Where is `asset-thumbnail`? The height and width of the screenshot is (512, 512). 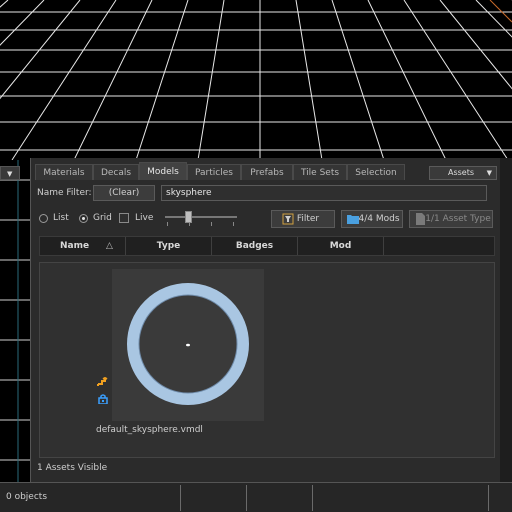
asset-thumbnail is located at coordinates (188, 345).